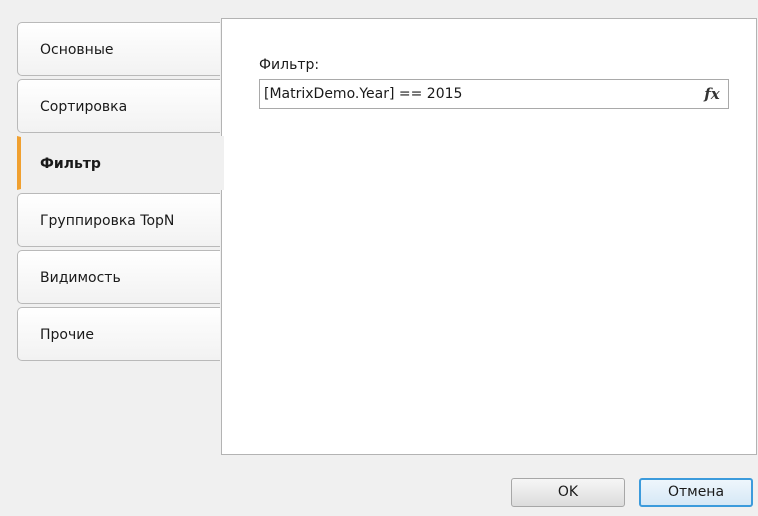 This screenshot has width=758, height=516. I want to click on tab-other: Прочие, so click(118, 334).